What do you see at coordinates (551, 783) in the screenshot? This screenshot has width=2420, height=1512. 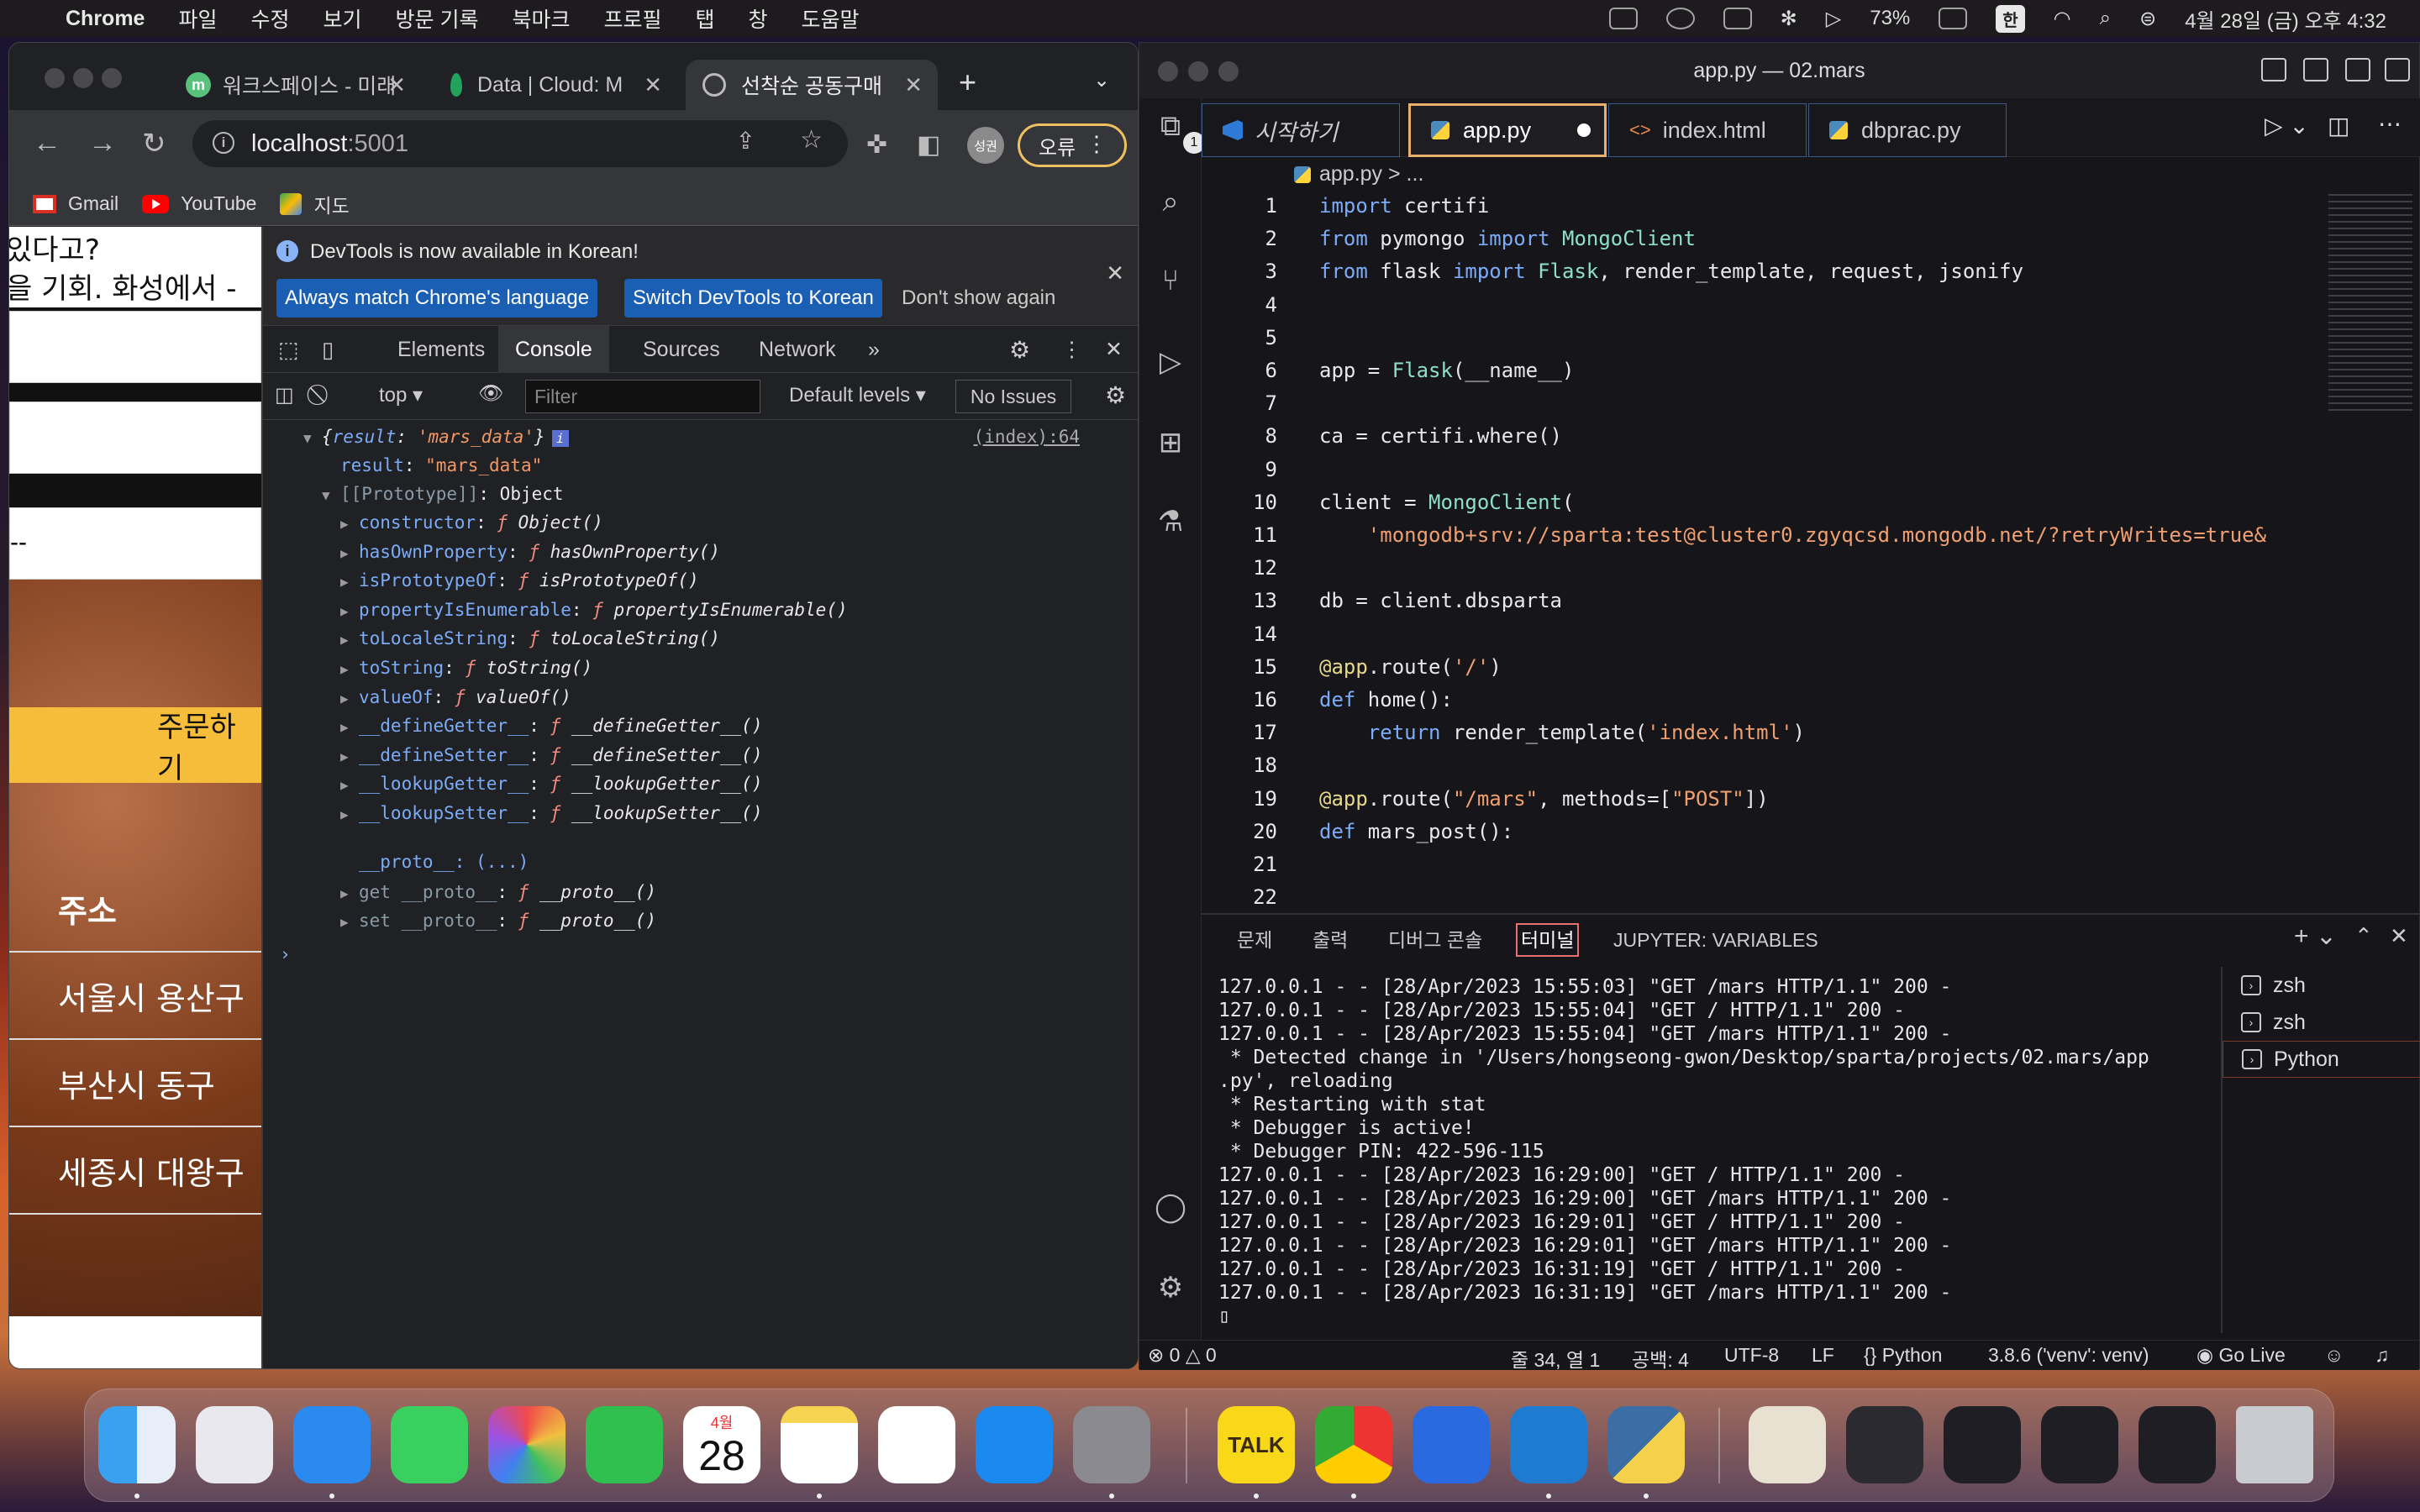 I see `prototype-member-row: ▶ __lookupGetter__: ƒ __lookupGetter__()` at bounding box center [551, 783].